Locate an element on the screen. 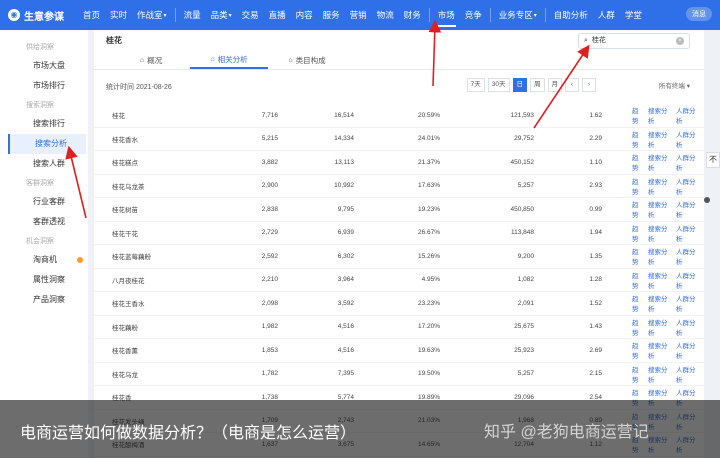  tab-icon: ⌂ is located at coordinates (212, 59).